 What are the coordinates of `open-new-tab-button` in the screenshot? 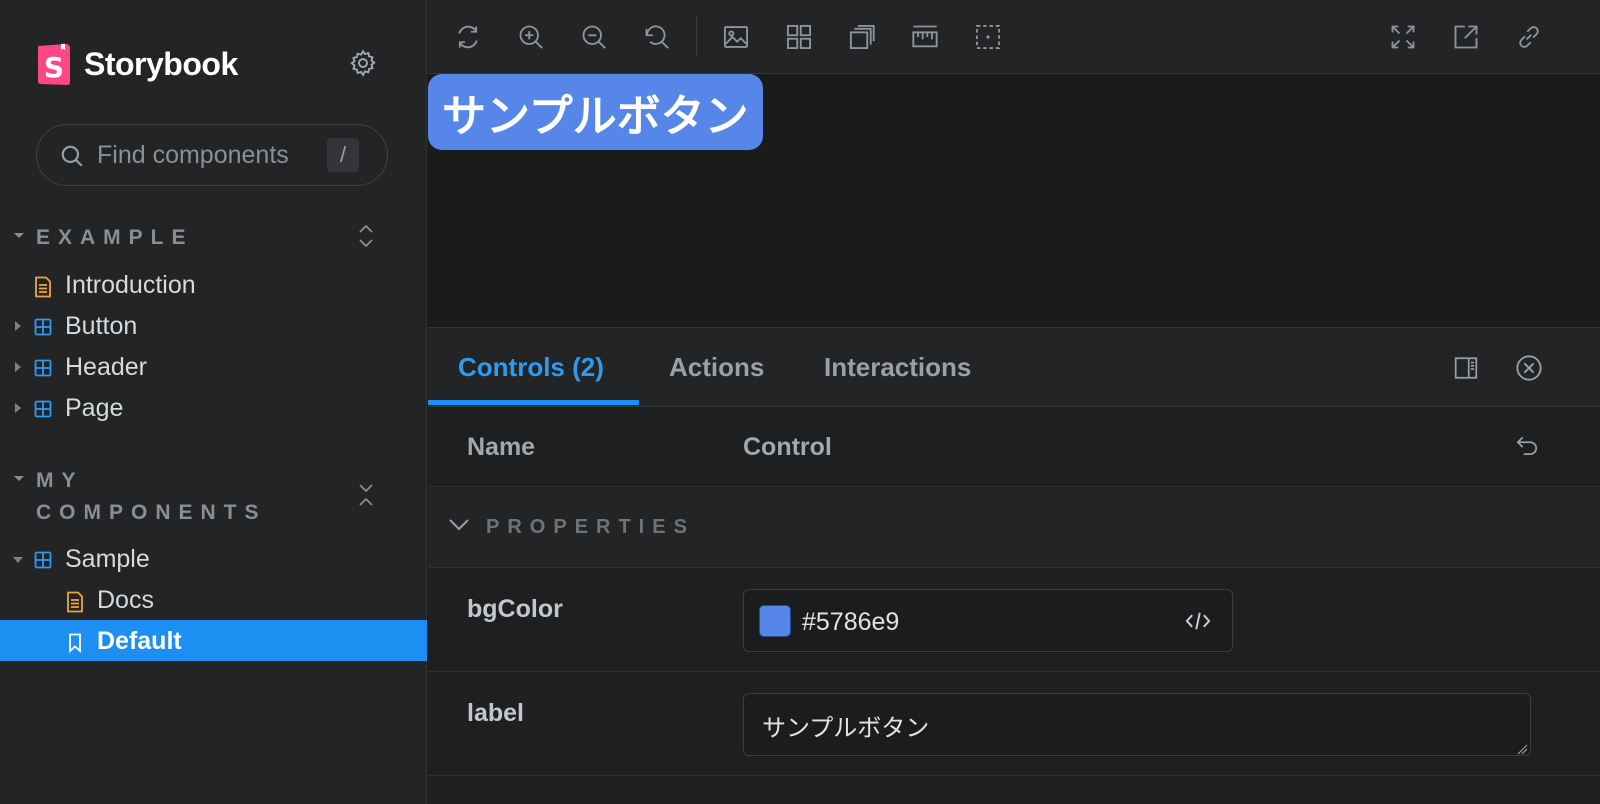 It's located at (1466, 37).